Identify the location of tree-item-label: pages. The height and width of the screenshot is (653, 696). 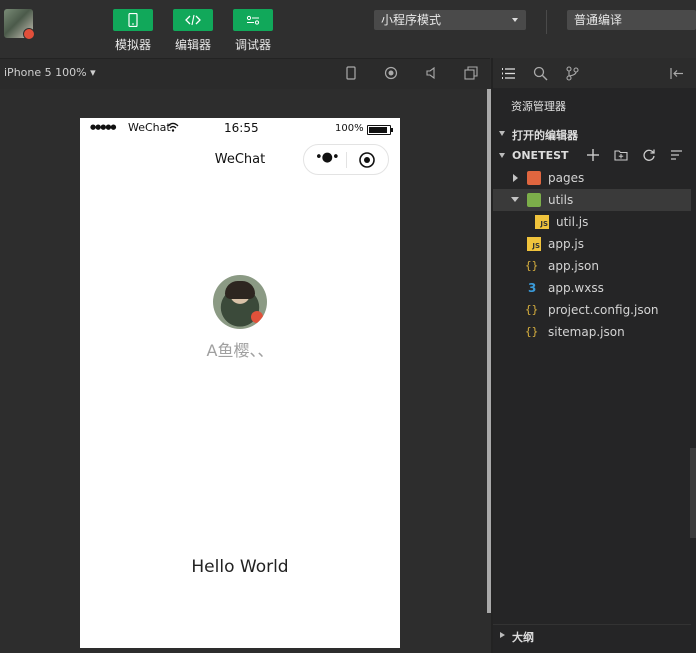
(566, 178).